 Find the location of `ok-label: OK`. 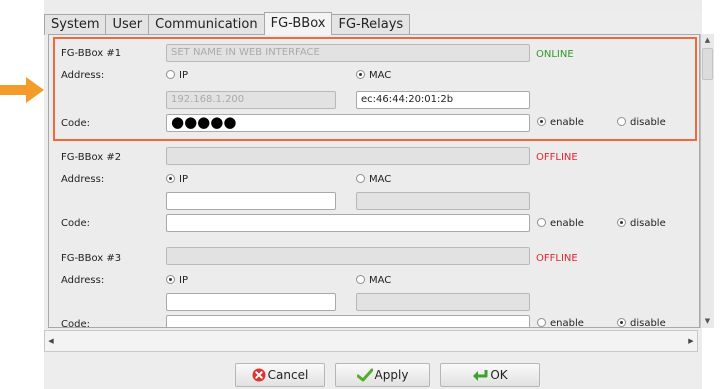

ok-label: OK is located at coordinates (499, 375).